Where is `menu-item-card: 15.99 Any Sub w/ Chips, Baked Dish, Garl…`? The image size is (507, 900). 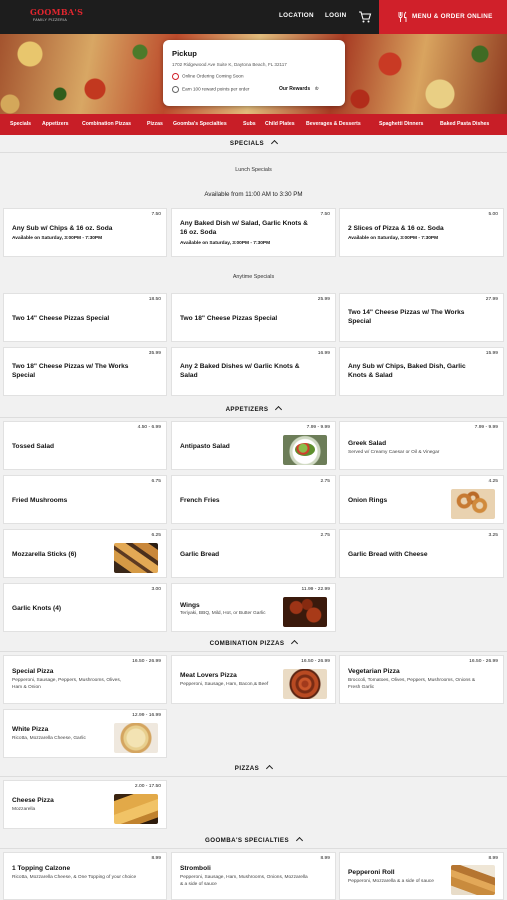
menu-item-card: 15.99 Any Sub w/ Chips, Baked Dish, Garl… is located at coordinates (421, 371).